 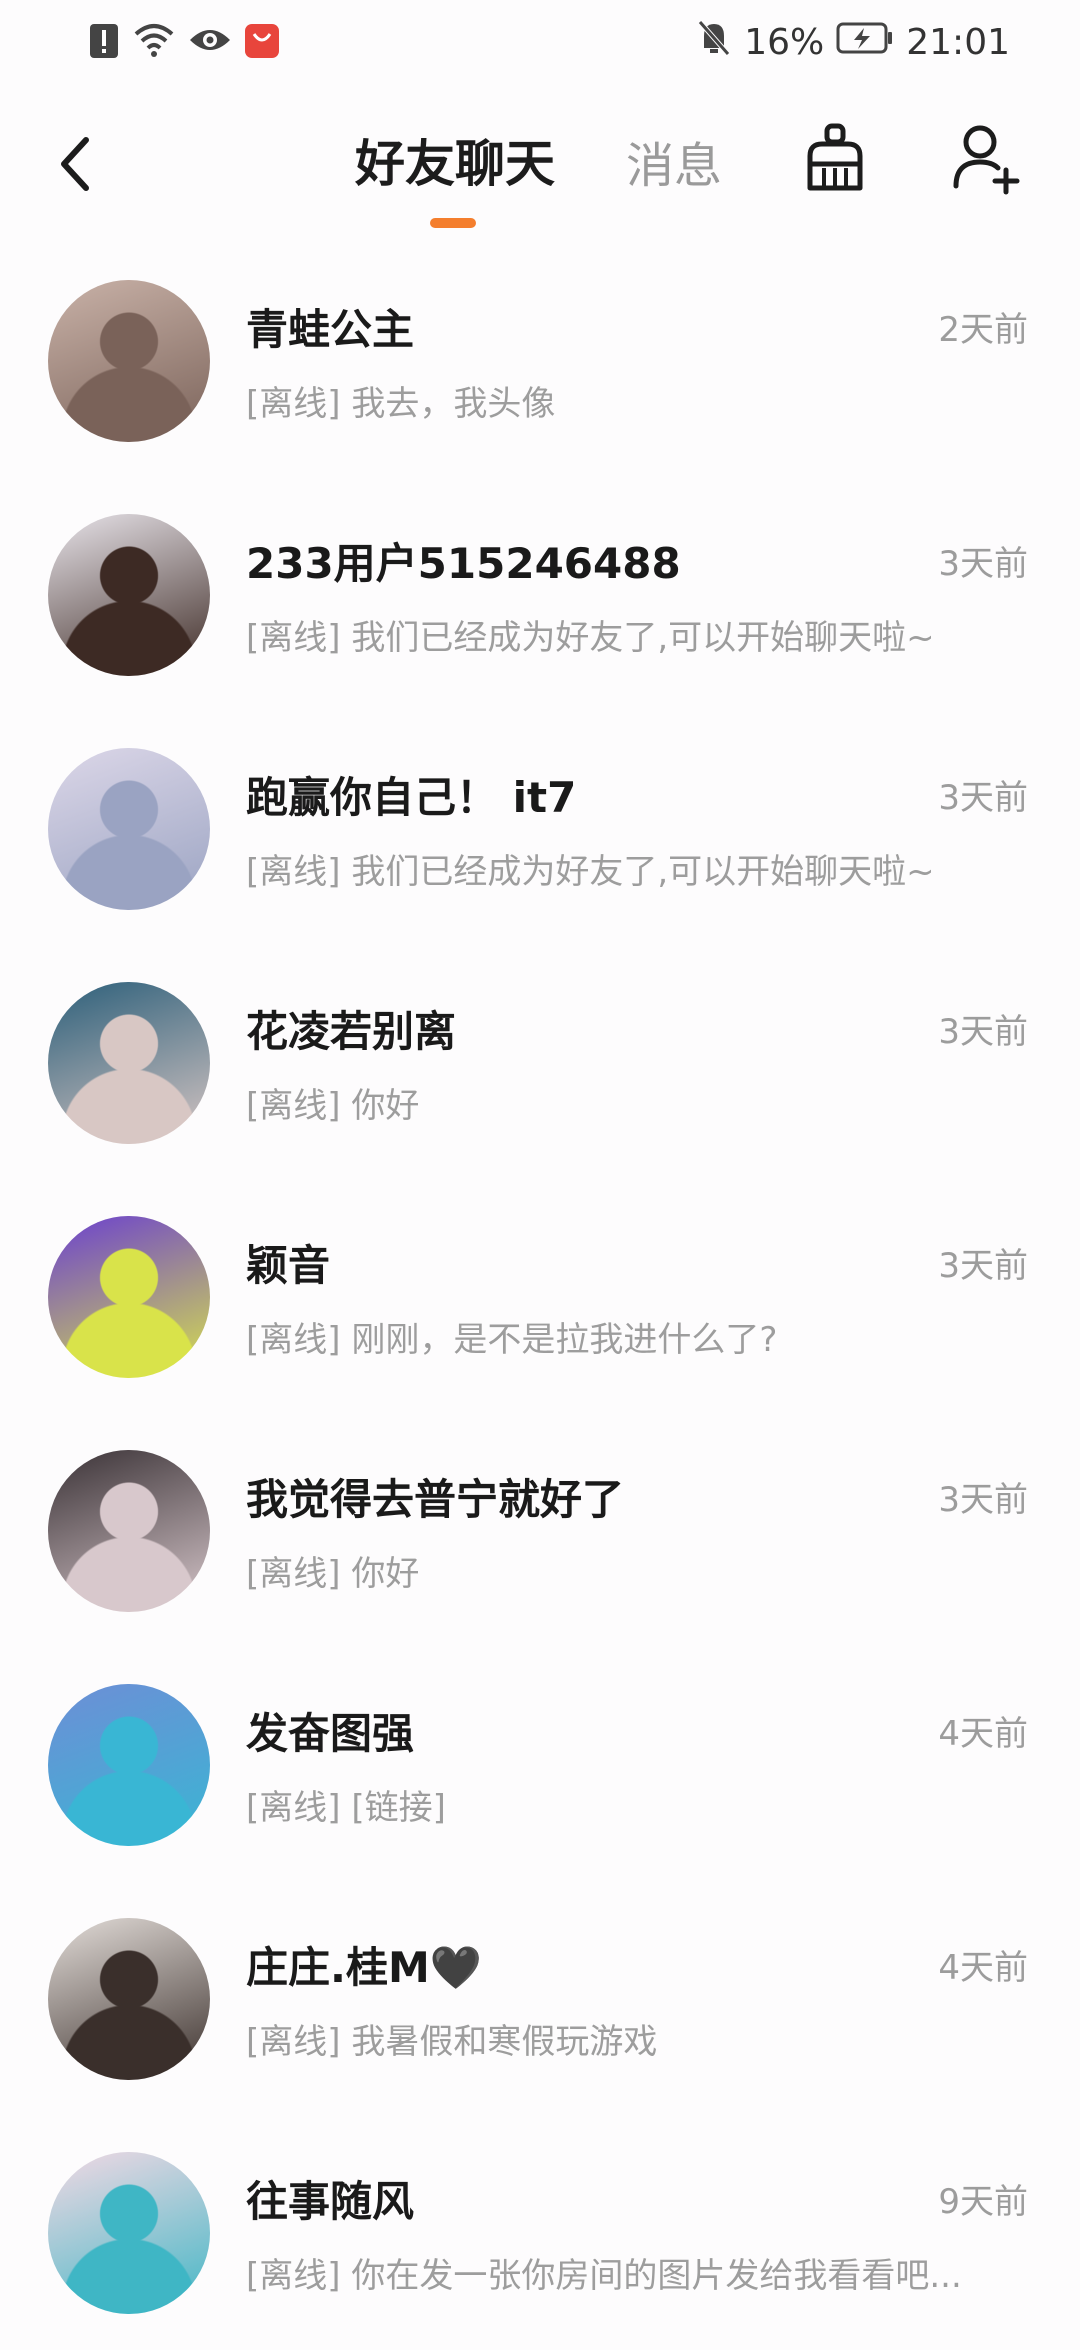 I want to click on top-header: 好友聊天 消息, so click(x=540, y=164).